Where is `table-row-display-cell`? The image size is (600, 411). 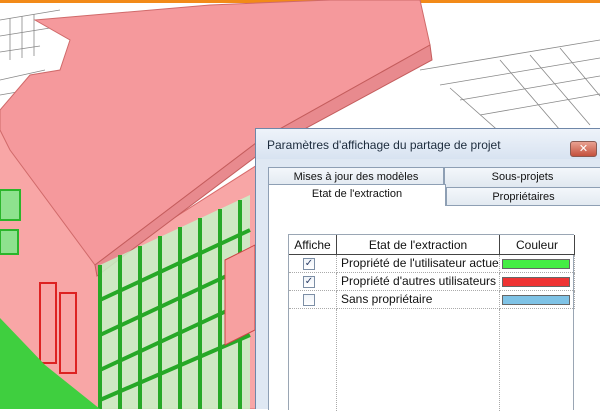 table-row-display-cell is located at coordinates (313, 300).